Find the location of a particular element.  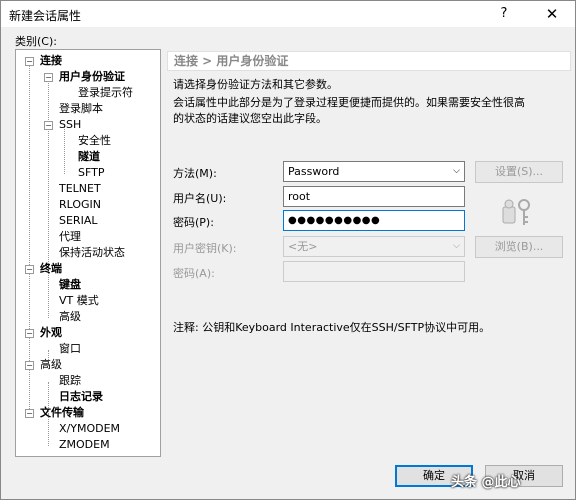

tree-item-serial: SERIAL is located at coordinates (78, 221).